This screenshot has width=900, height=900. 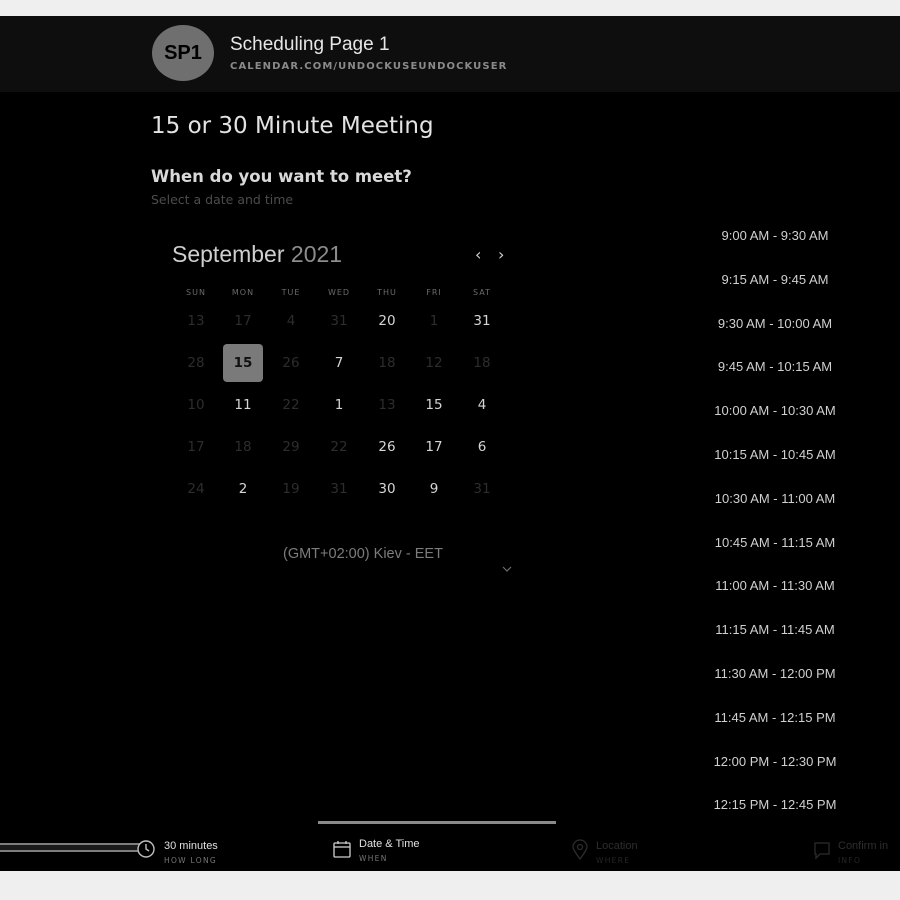 What do you see at coordinates (389, 844) in the screenshot?
I see `step-datetime-label: Date & Time` at bounding box center [389, 844].